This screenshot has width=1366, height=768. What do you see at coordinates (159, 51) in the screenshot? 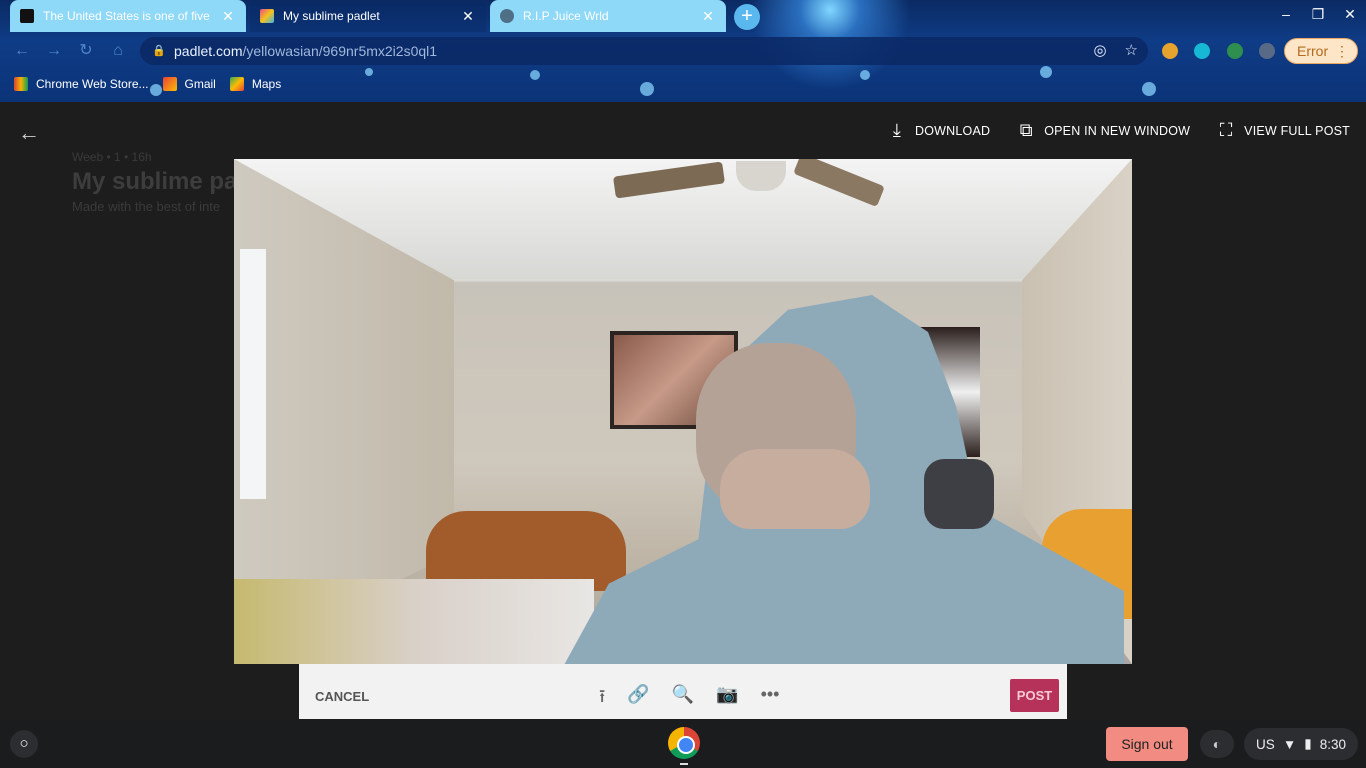
I see `lock-icon: 🔒` at bounding box center [159, 51].